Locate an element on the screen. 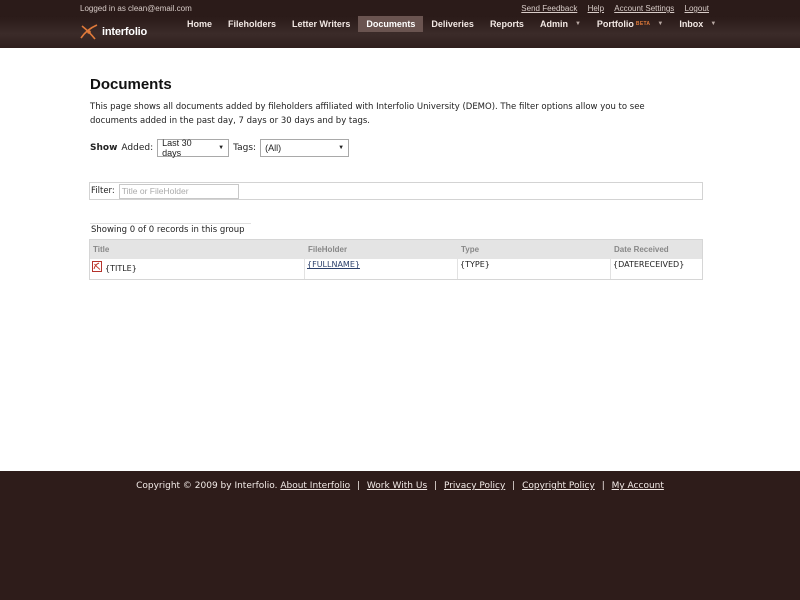  column-header-title: Title is located at coordinates (197, 249).